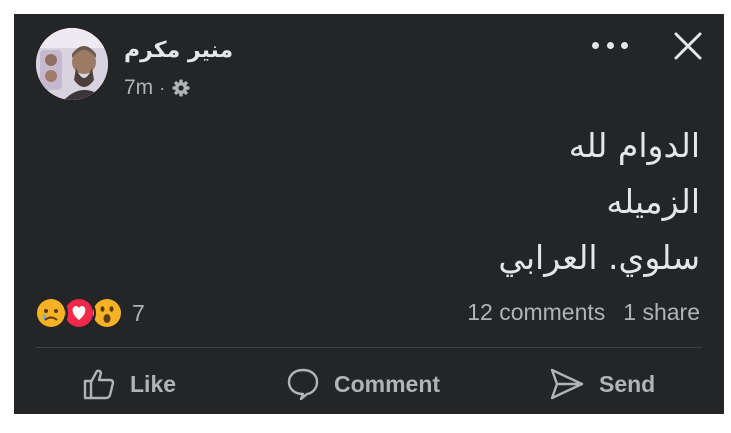  Describe the element at coordinates (634, 145) in the screenshot. I see `post-text-line: الدوام لله` at that location.